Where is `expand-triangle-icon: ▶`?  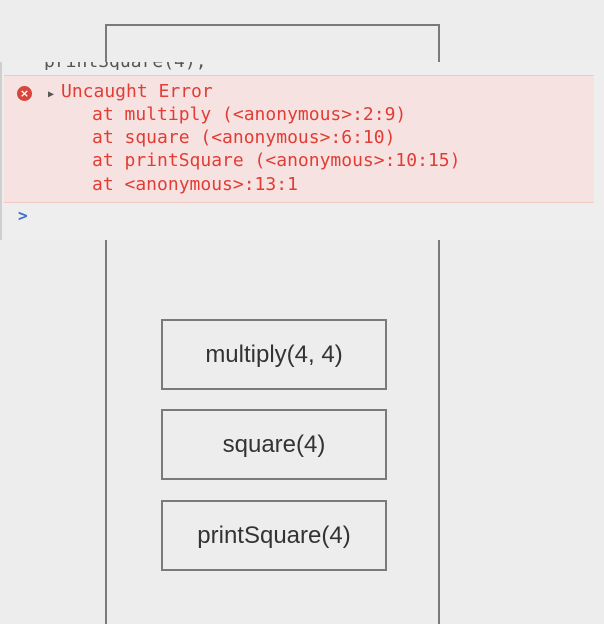
expand-triangle-icon: ▶ is located at coordinates (51, 94).